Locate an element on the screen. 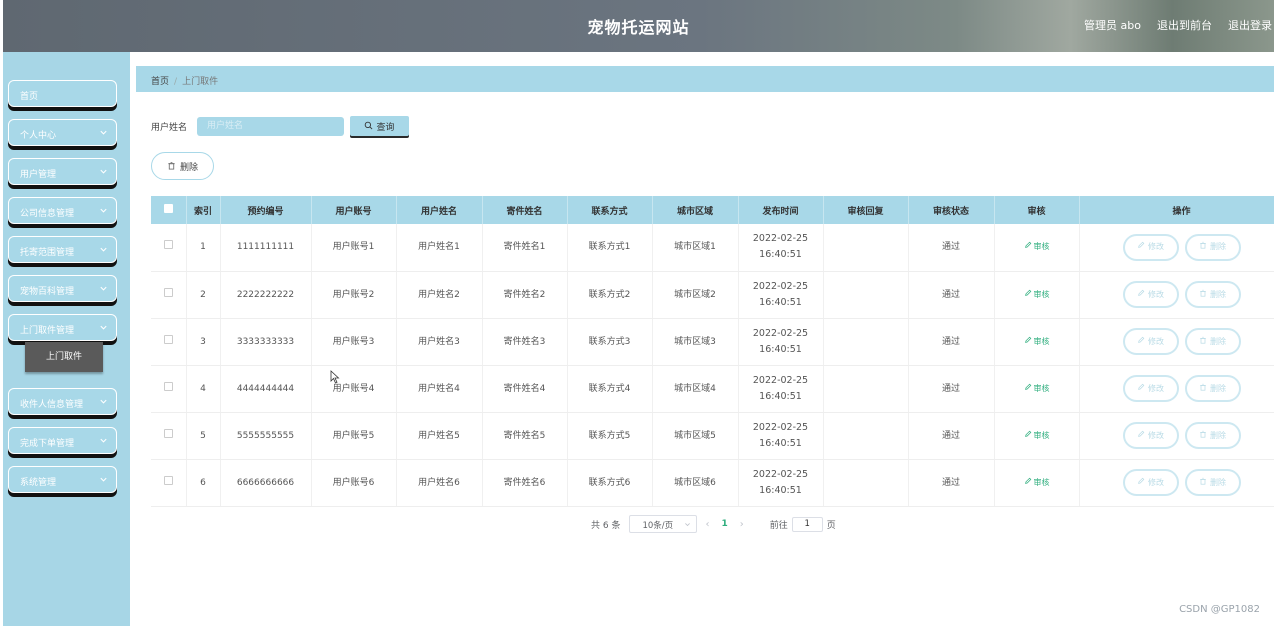  cell-index: 5 is located at coordinates (203, 436).